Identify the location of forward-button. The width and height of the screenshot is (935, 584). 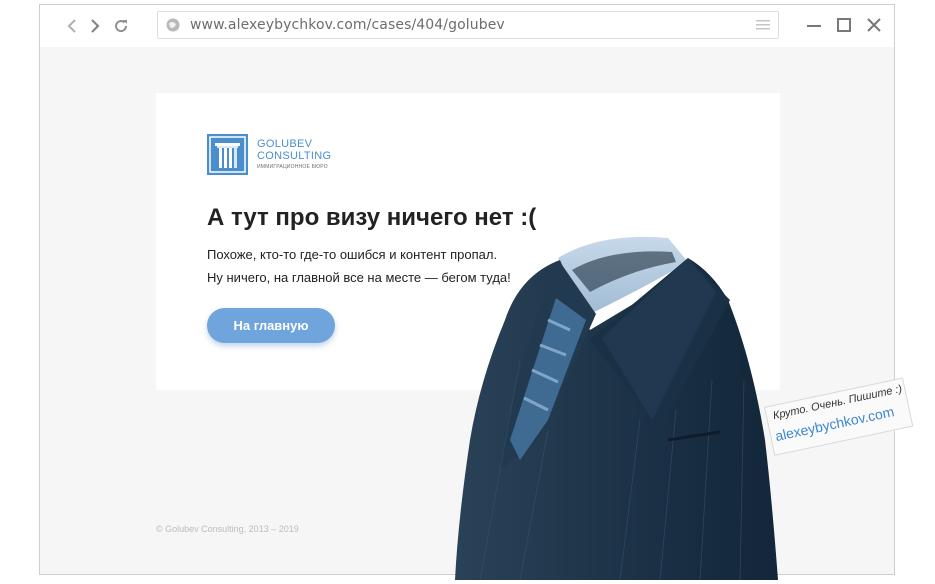
(95, 26).